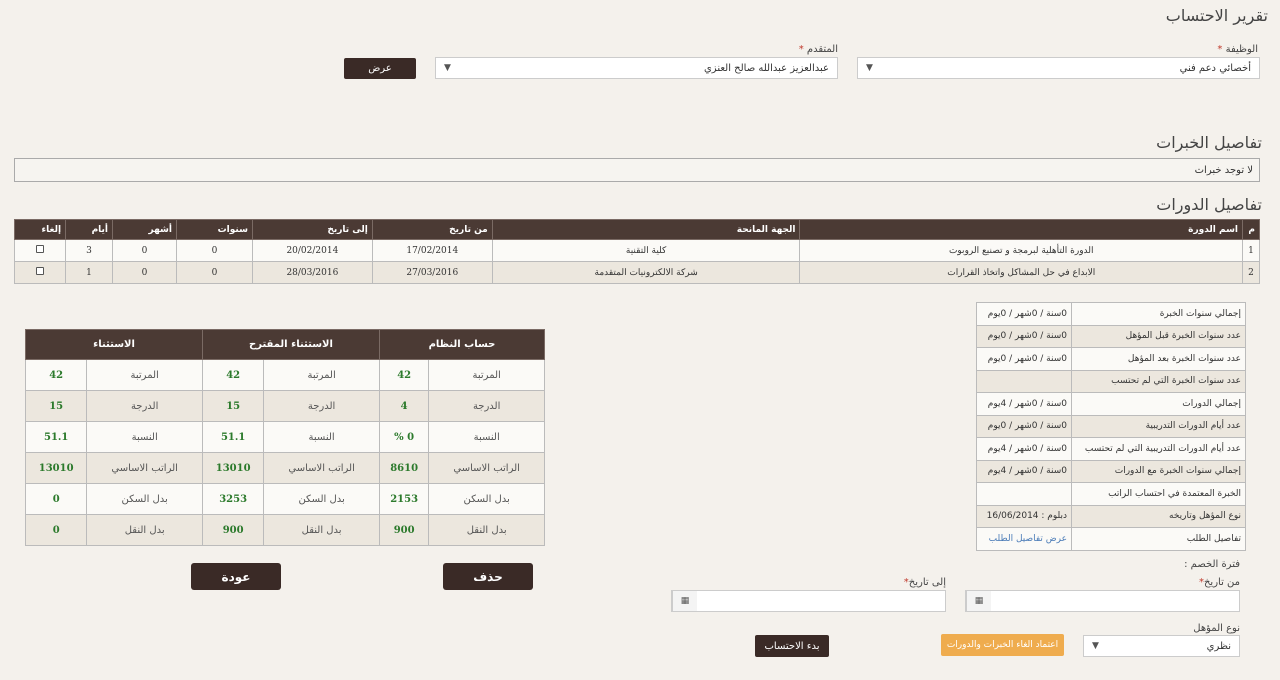 The image size is (1280, 680). I want to click on to-date-field, so click(821, 601).